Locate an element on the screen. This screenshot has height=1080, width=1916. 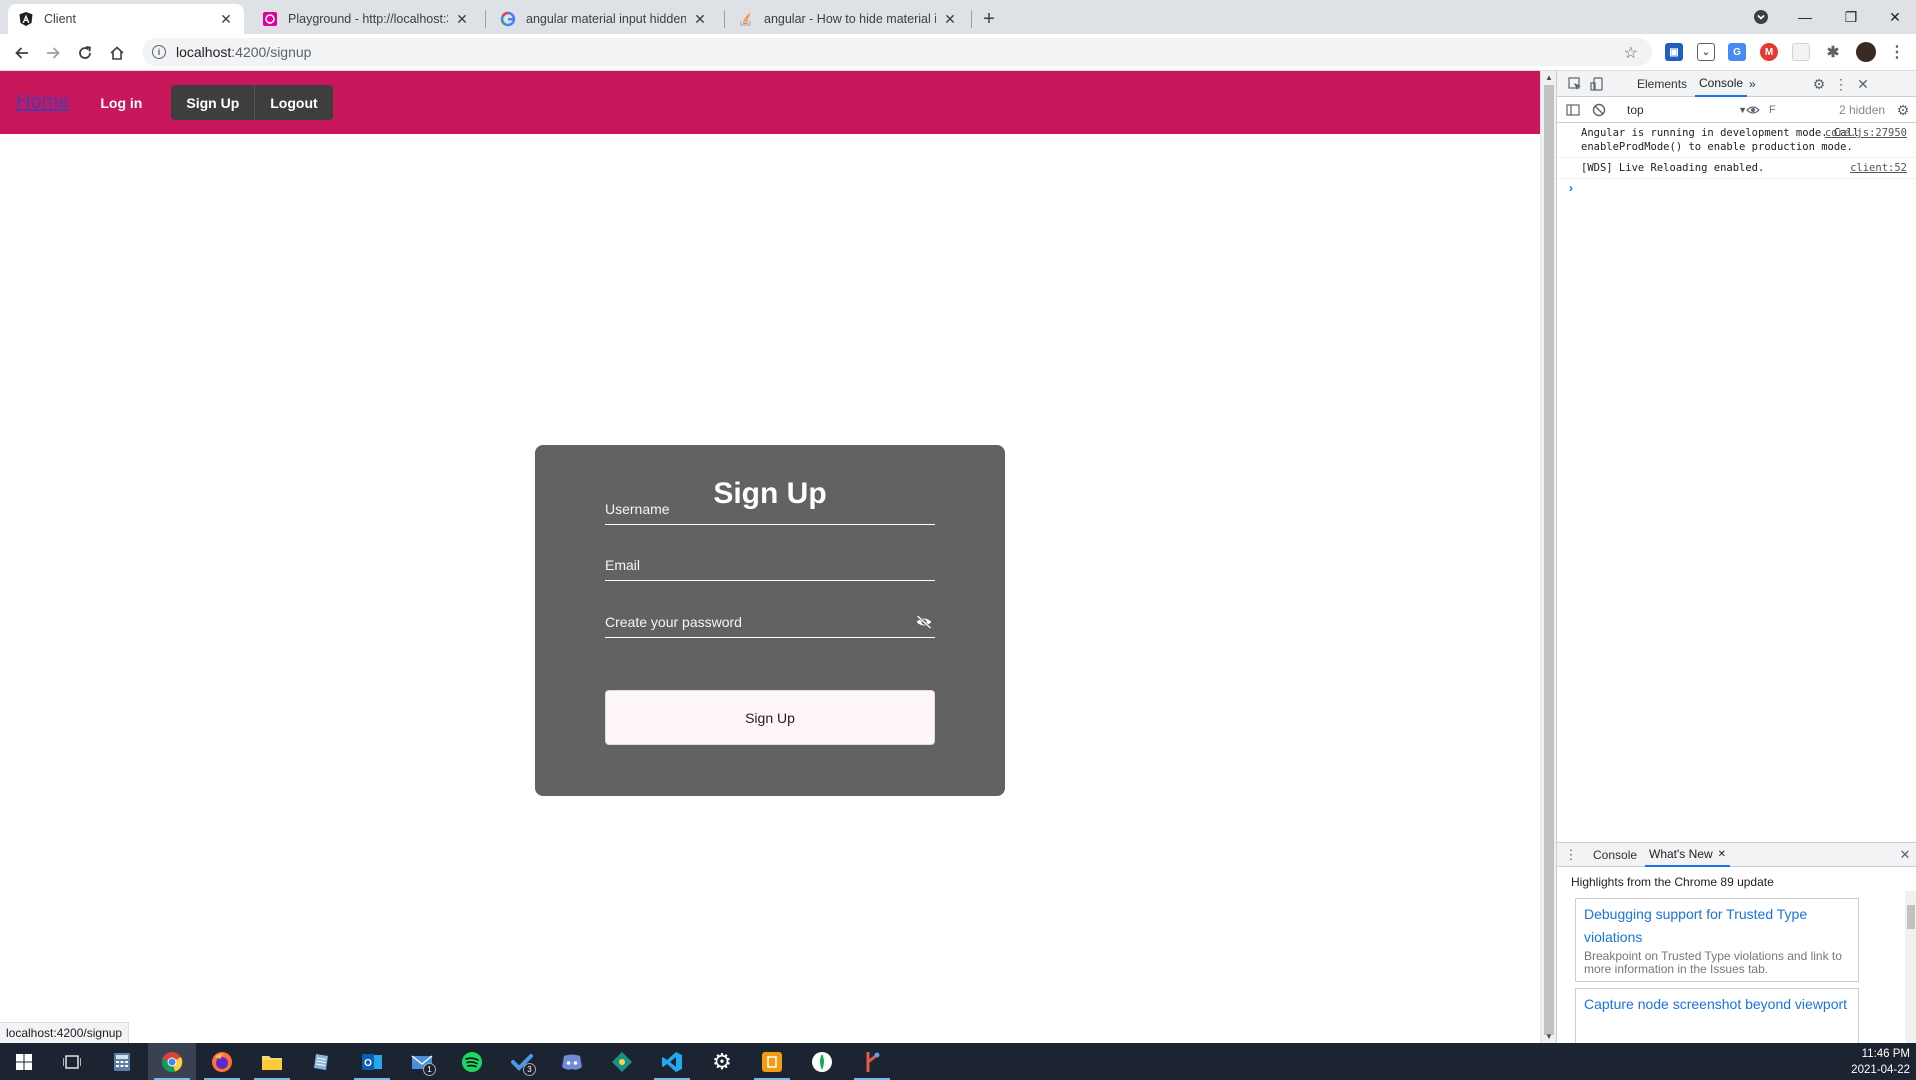
tab-elements: Elements is located at coordinates (1662, 84).